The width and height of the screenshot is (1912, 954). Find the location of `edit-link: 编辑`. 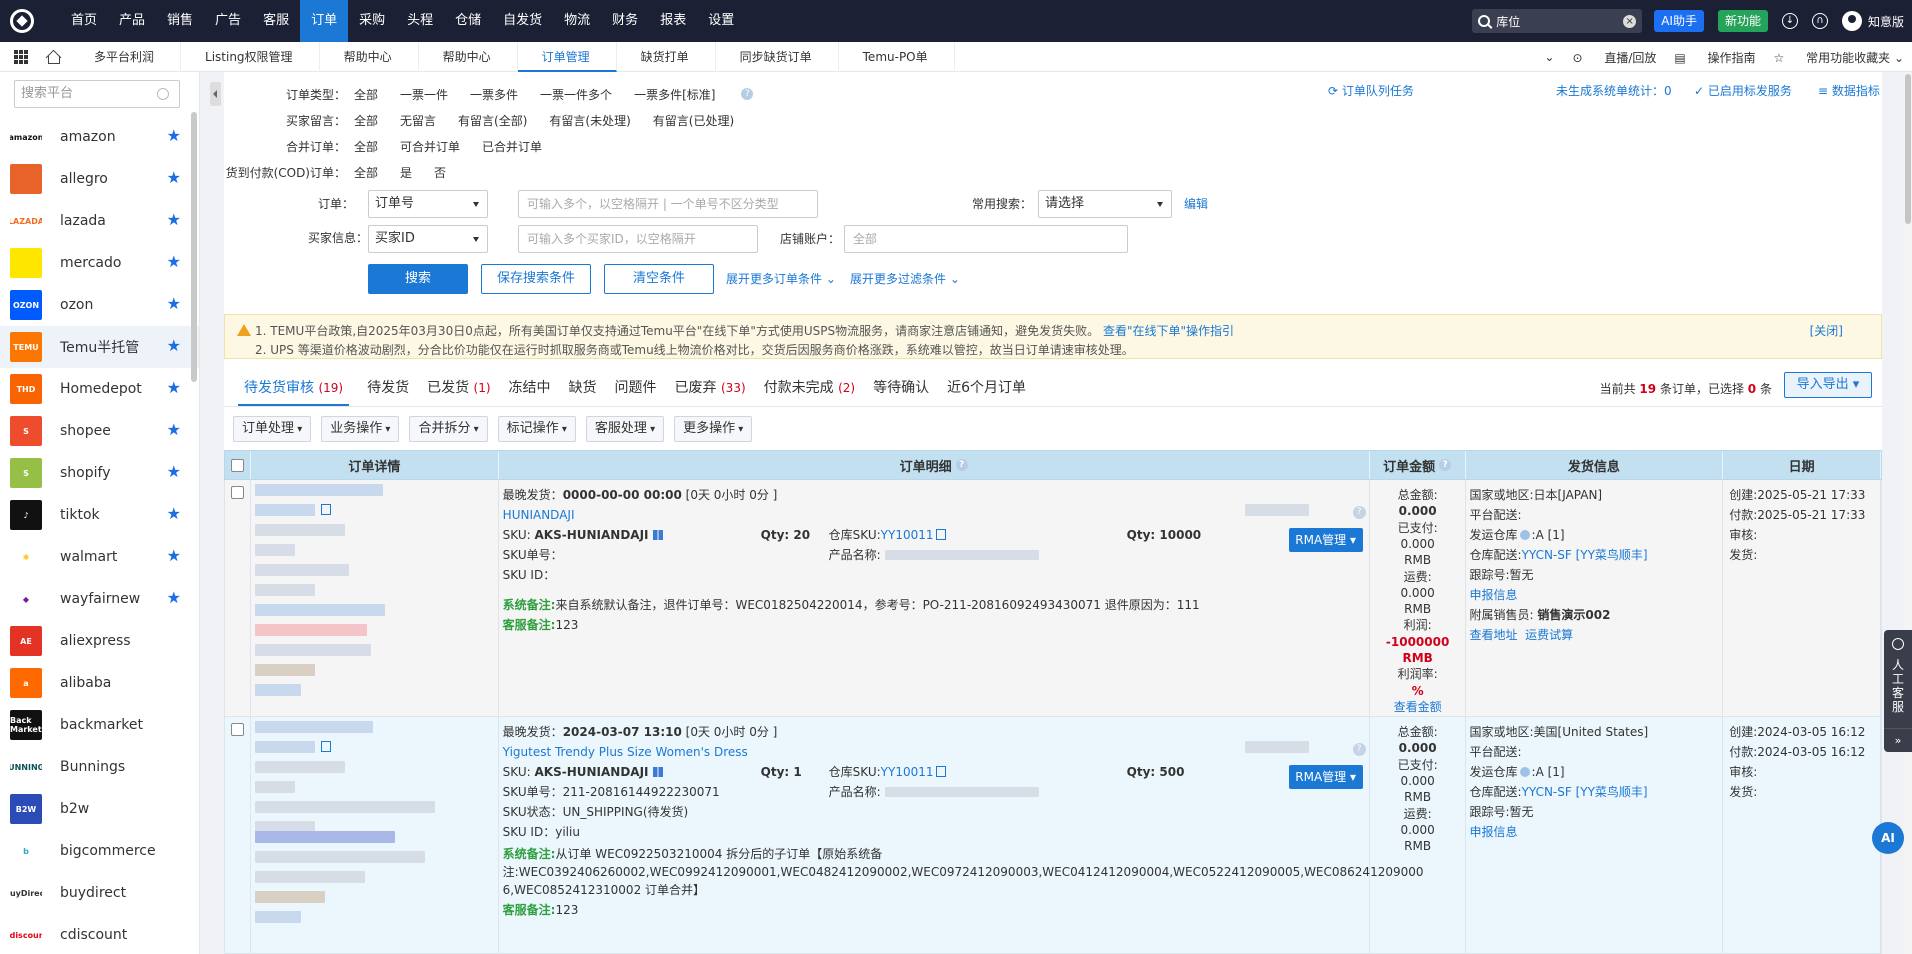

edit-link: 编辑 is located at coordinates (1196, 204).